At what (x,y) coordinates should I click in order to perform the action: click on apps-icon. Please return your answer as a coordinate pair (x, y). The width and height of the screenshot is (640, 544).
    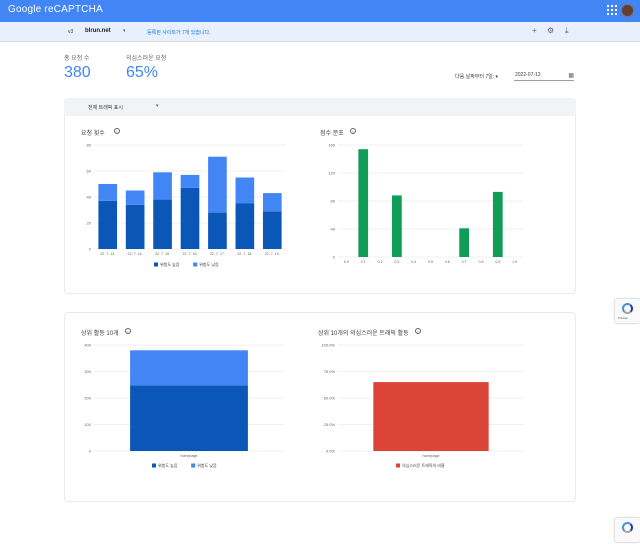
    Looking at the image, I should click on (612, 10).